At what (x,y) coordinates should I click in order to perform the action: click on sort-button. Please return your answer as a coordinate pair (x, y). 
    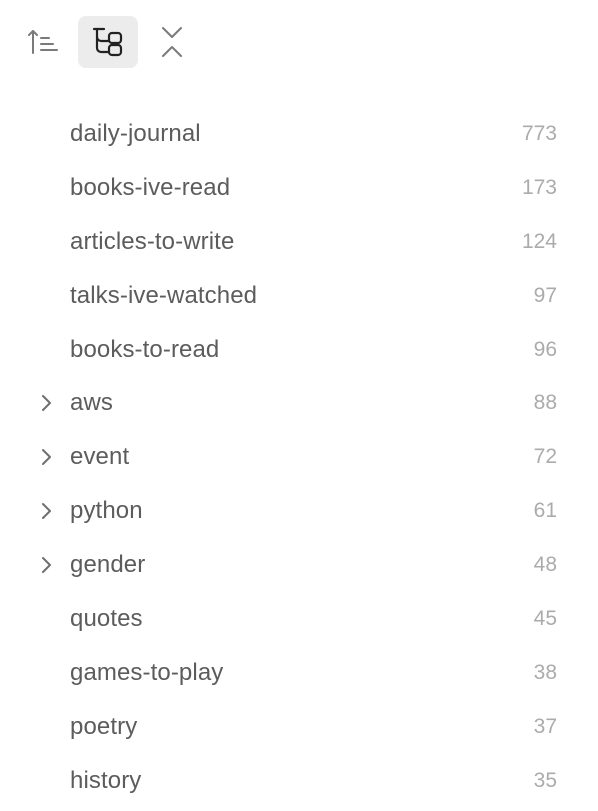
    Looking at the image, I should click on (44, 42).